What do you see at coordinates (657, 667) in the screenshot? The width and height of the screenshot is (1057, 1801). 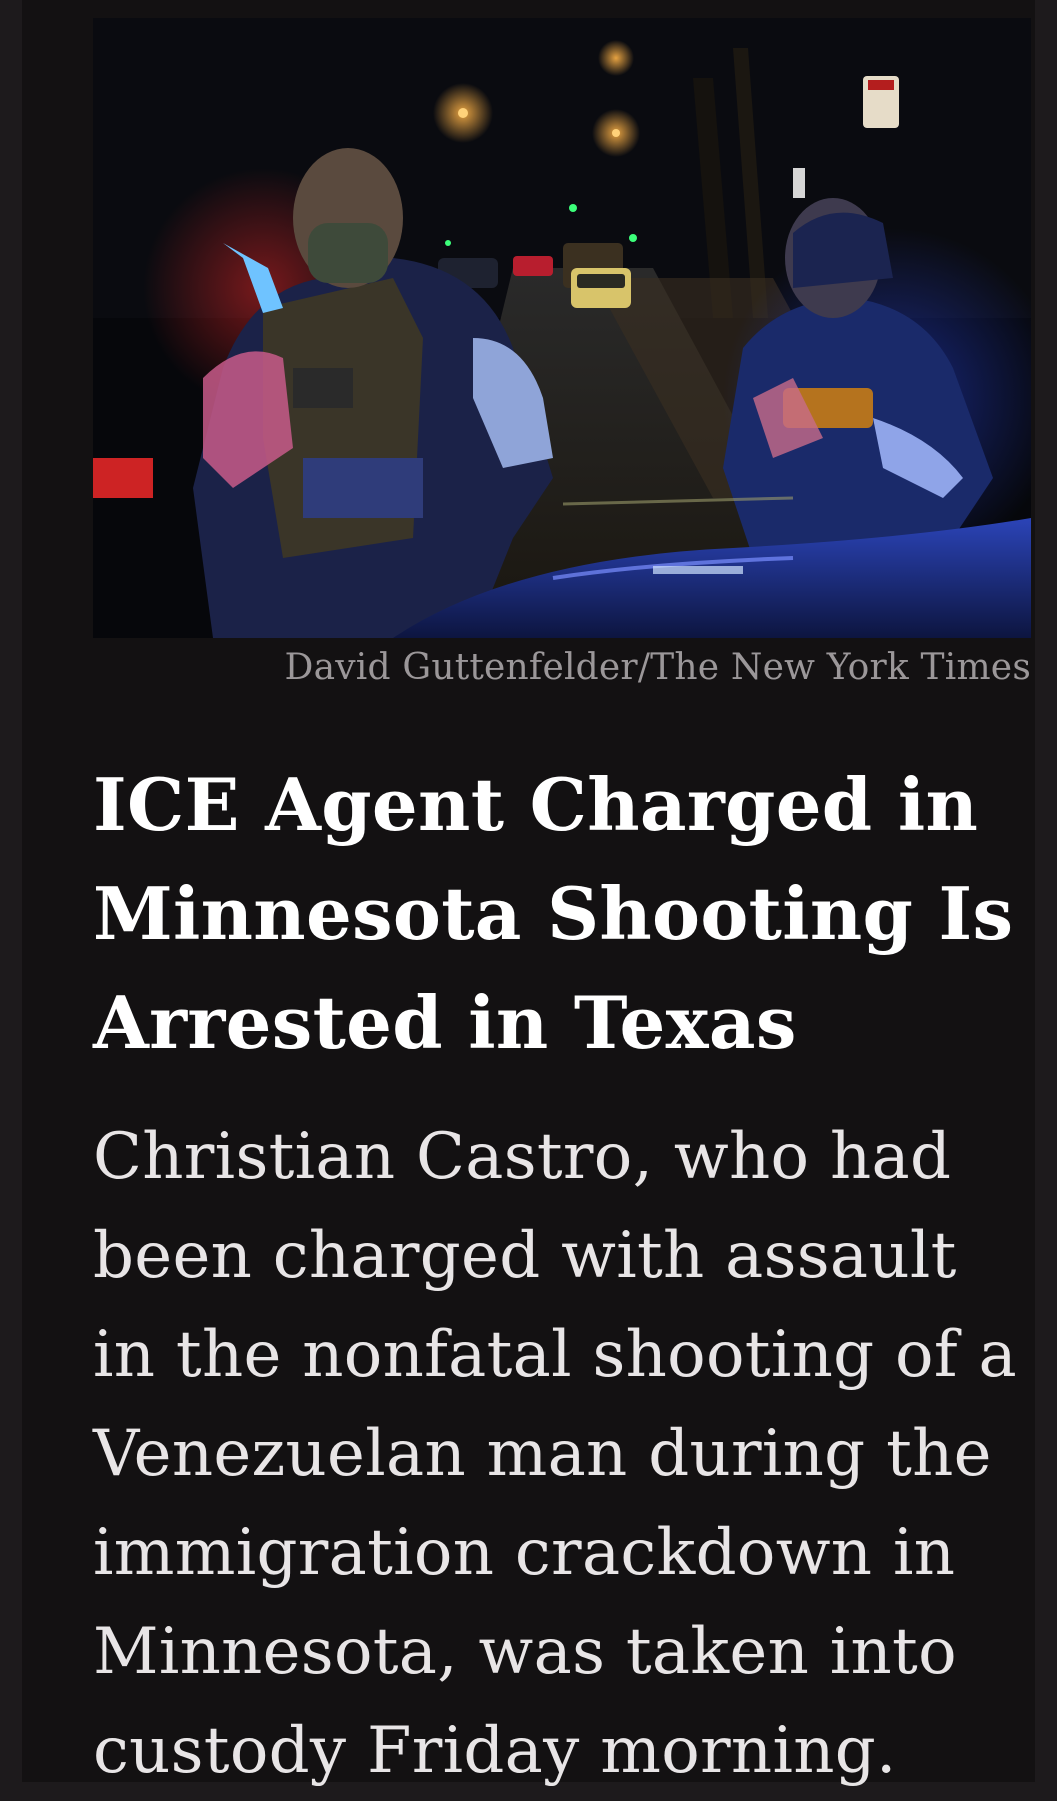 I see `photo-credit: David Guttenfelder/The New York Times` at bounding box center [657, 667].